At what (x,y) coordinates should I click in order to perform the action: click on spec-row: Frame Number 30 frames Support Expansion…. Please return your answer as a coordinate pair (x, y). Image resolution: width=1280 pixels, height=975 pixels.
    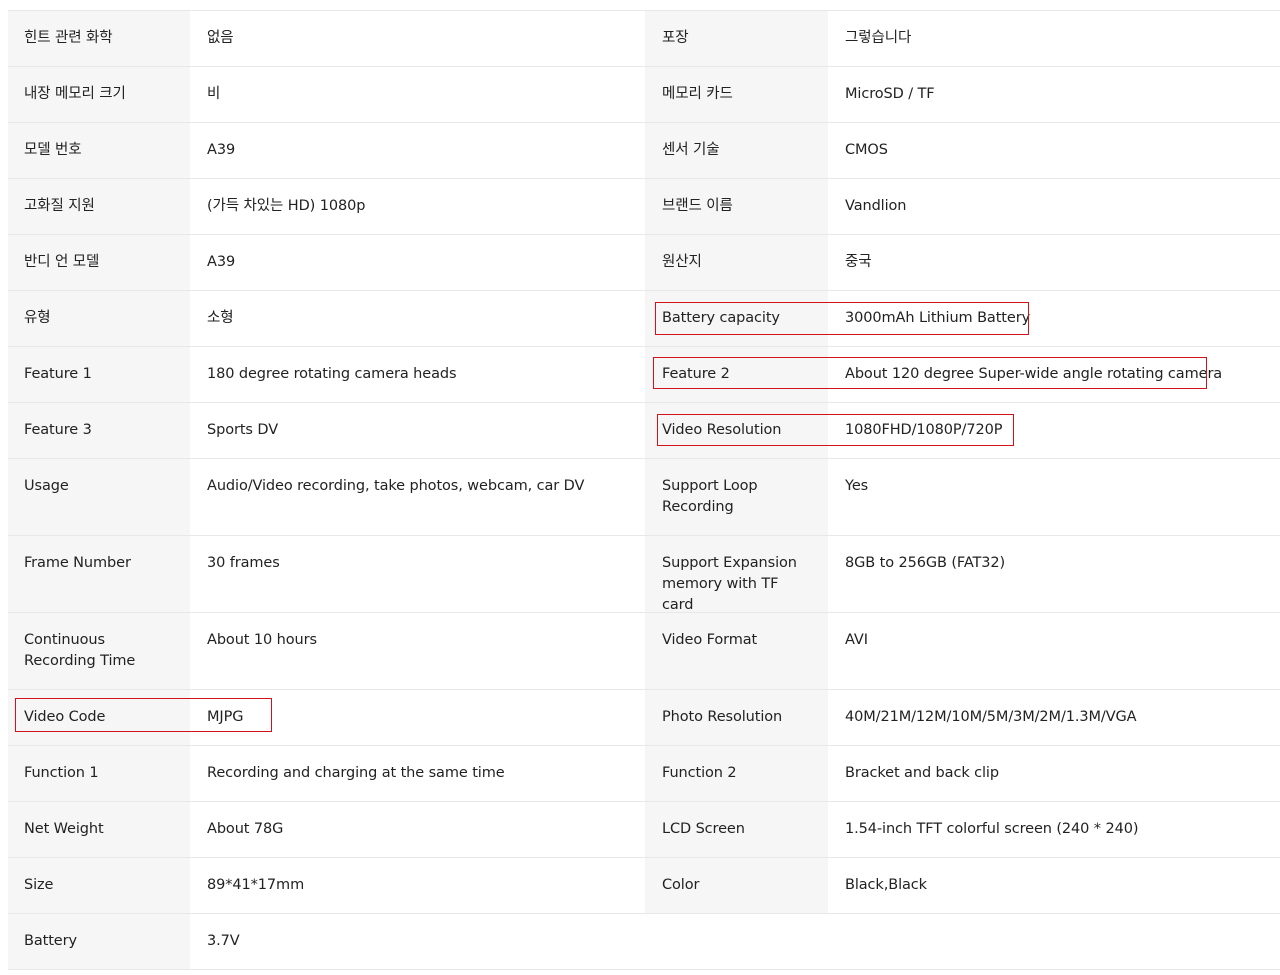
    Looking at the image, I should click on (644, 574).